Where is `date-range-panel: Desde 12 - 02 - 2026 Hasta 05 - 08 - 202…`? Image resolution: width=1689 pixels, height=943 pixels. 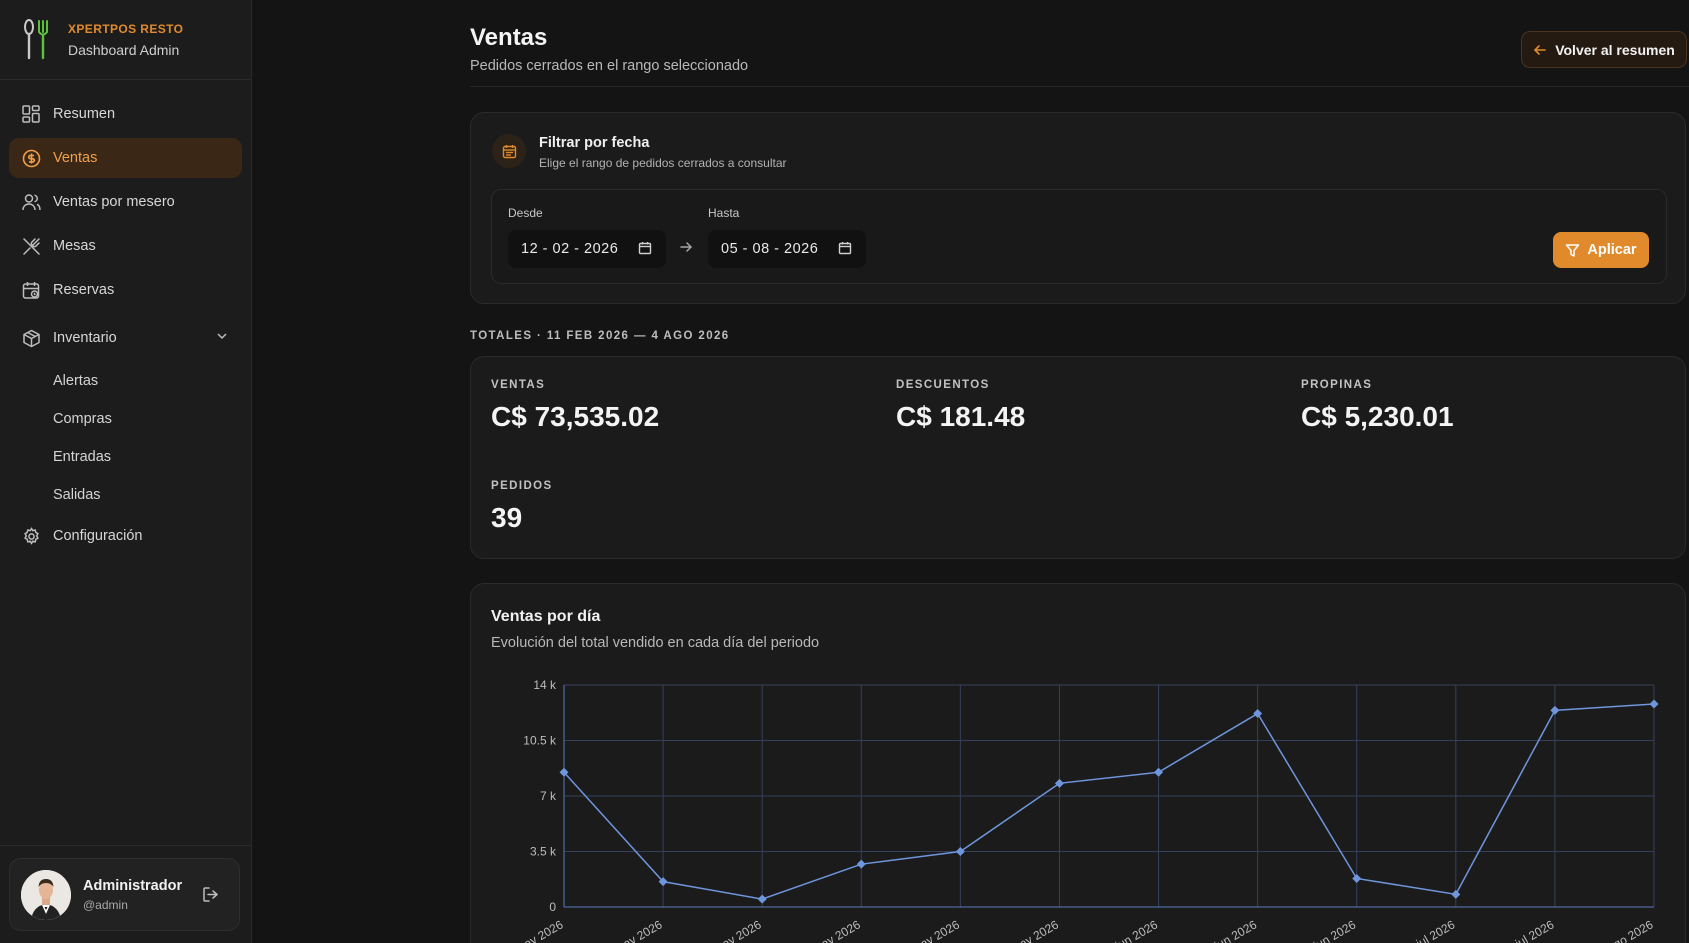 date-range-panel: Desde 12 - 02 - 2026 Hasta 05 - 08 - 202… is located at coordinates (1079, 236).